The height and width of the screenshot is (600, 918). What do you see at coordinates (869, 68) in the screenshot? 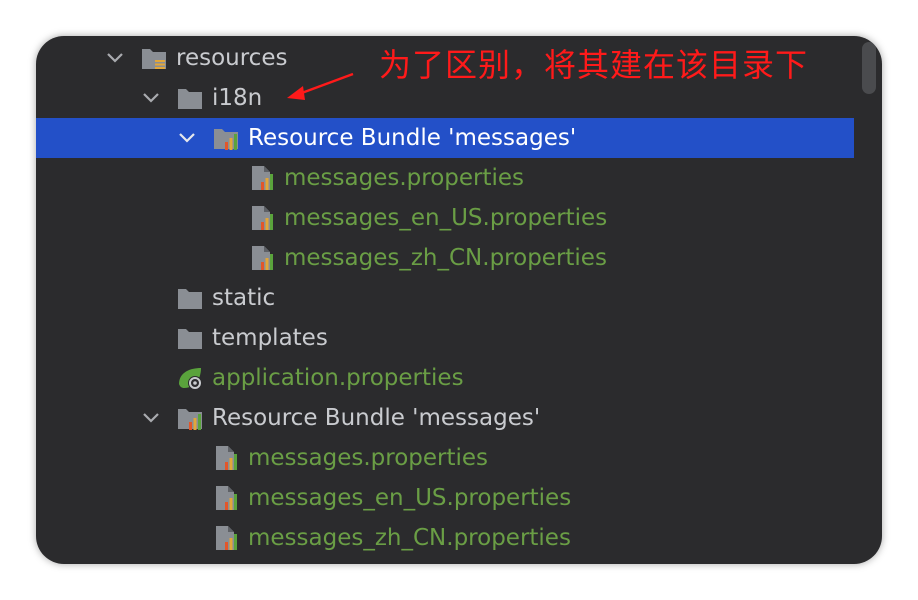
I see `vertical-scrollbar` at bounding box center [869, 68].